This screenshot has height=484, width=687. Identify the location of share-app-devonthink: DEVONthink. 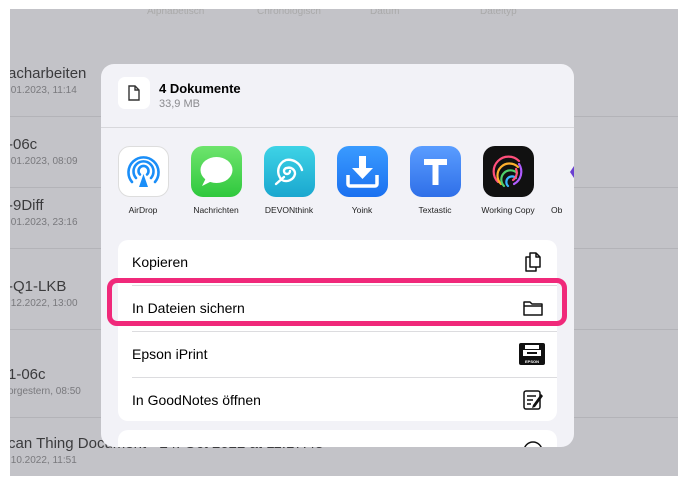
(289, 180).